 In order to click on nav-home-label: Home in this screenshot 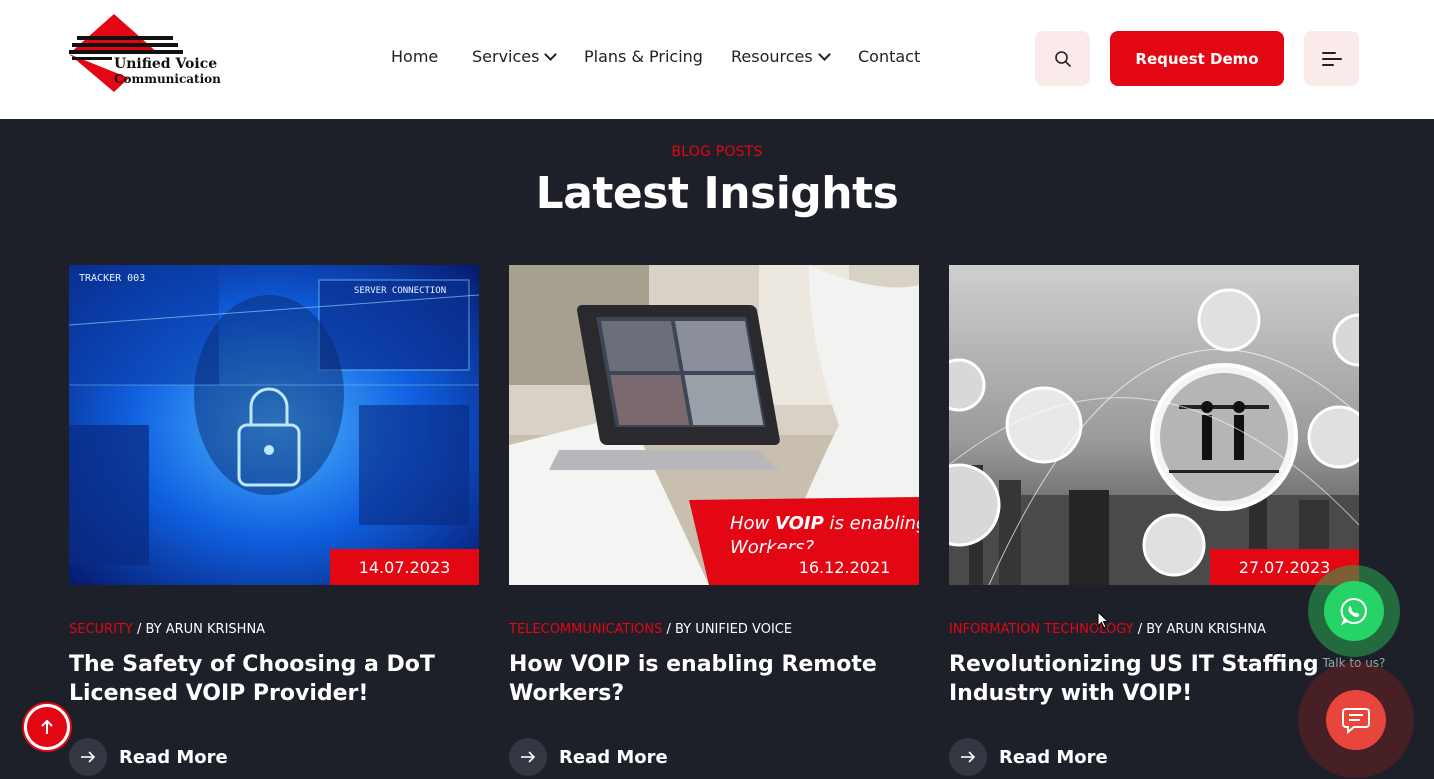, I will do `click(415, 56)`.